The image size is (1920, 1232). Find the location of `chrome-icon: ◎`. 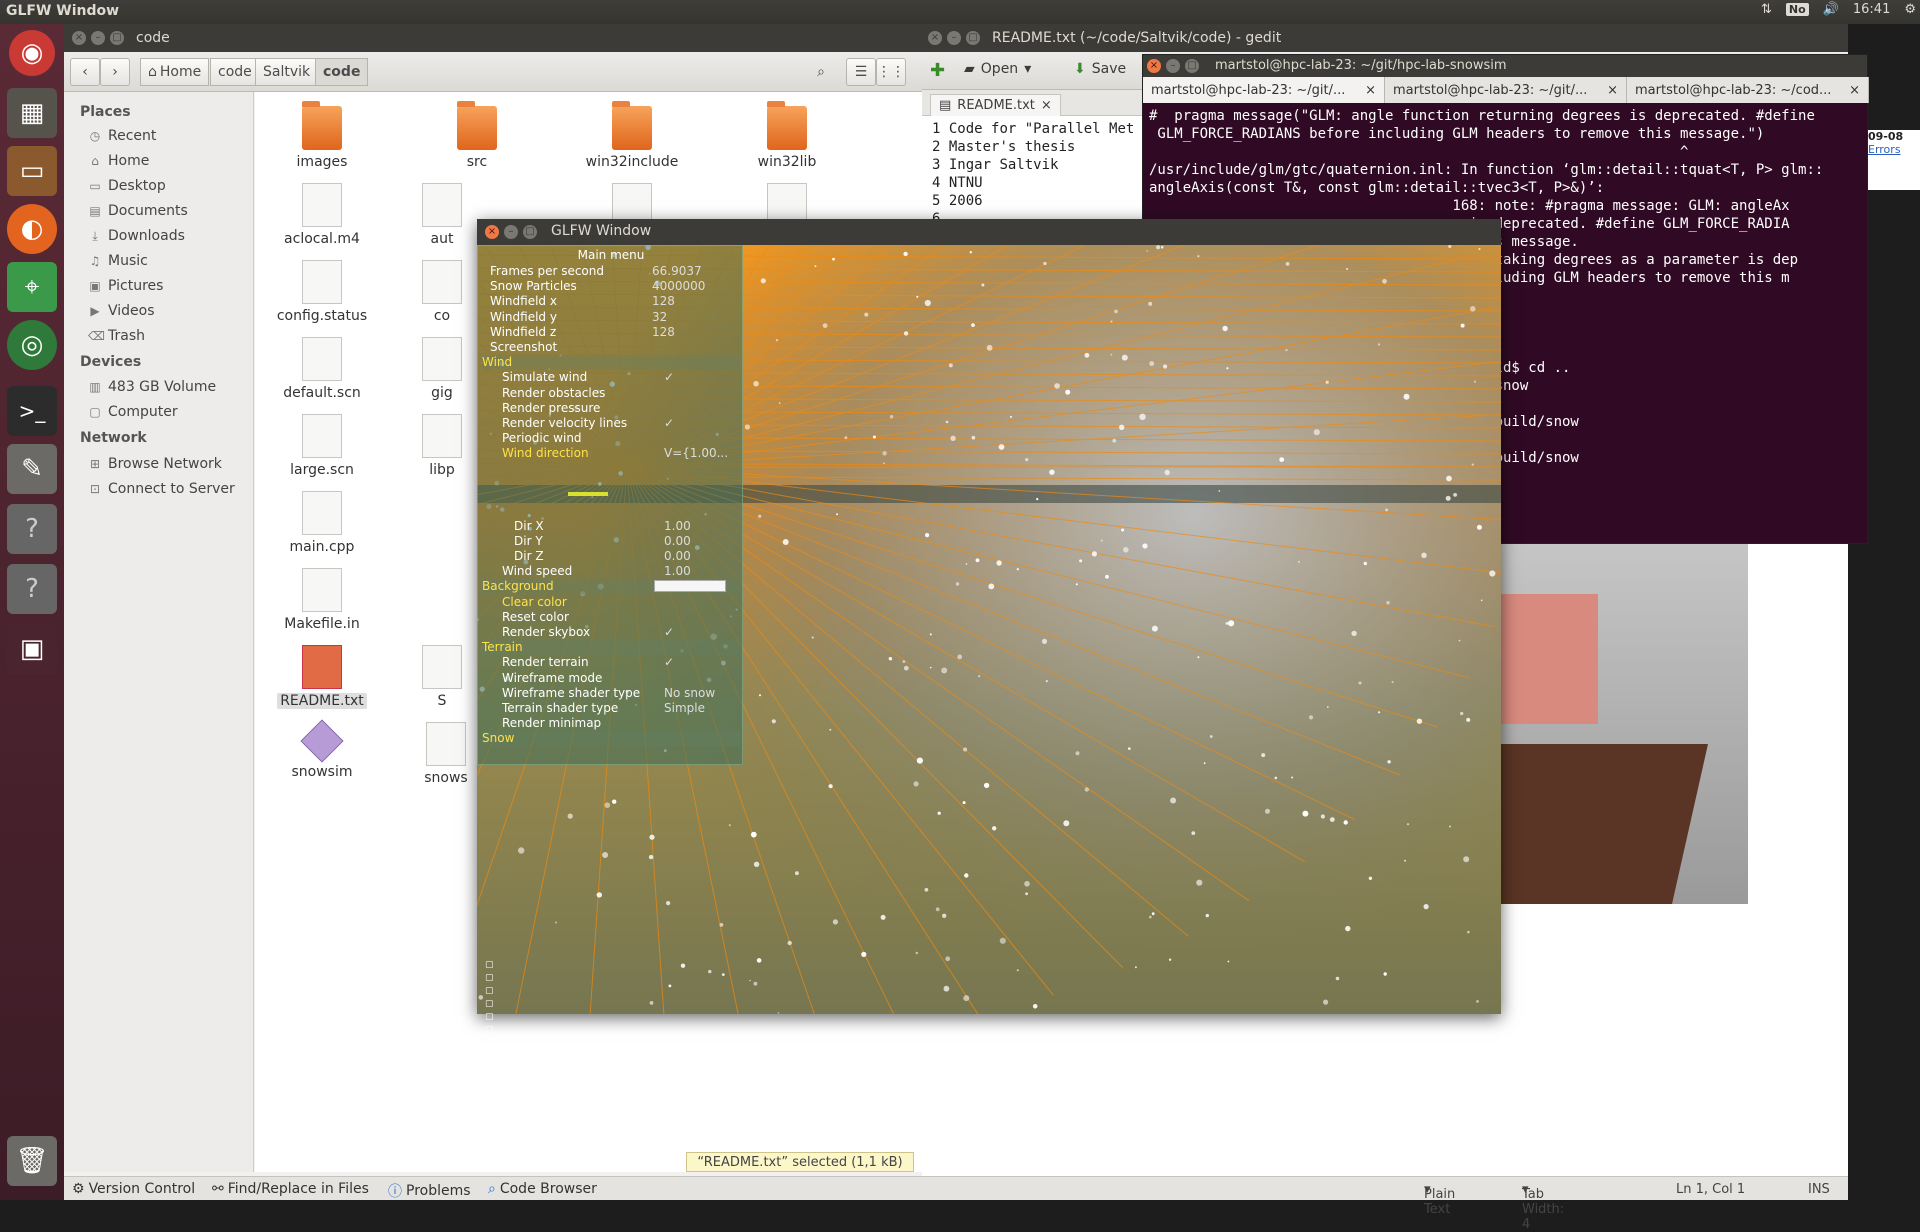

chrome-icon: ◎ is located at coordinates (32, 345).